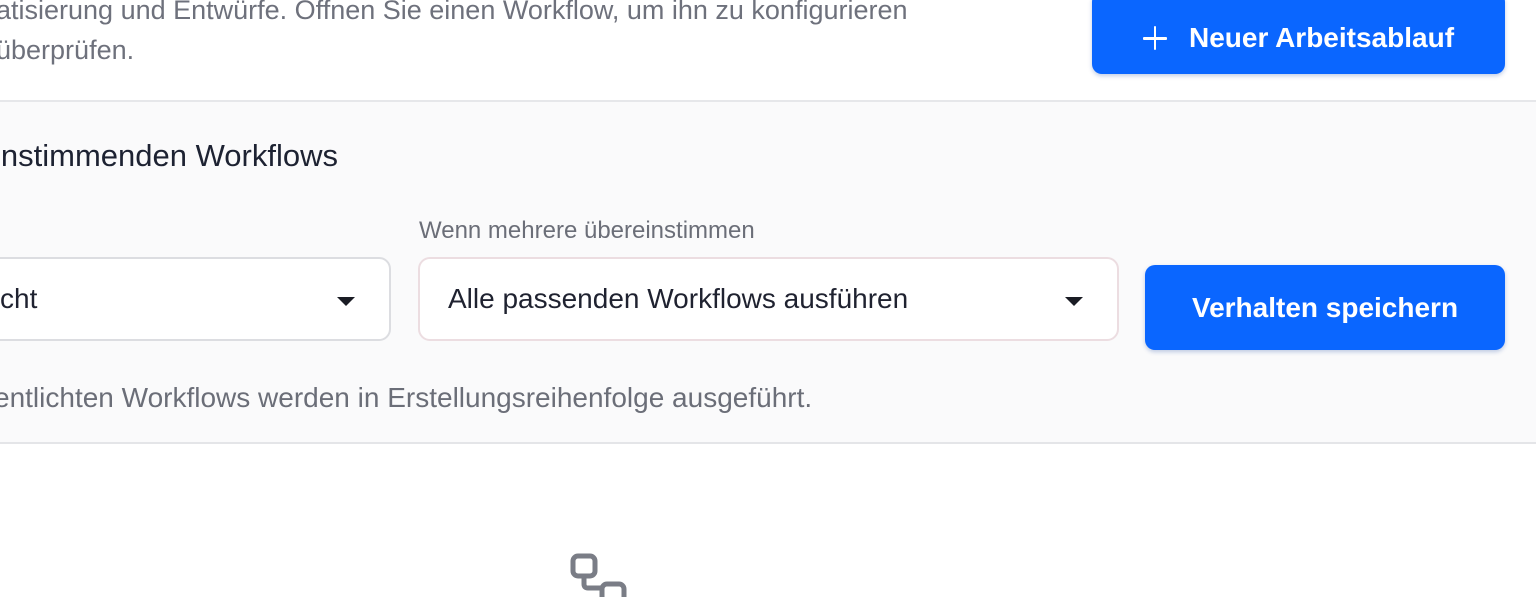 This screenshot has width=1536, height=597. Describe the element at coordinates (67, 50) in the screenshot. I see `page-description-line-2: überprüfen.` at that location.